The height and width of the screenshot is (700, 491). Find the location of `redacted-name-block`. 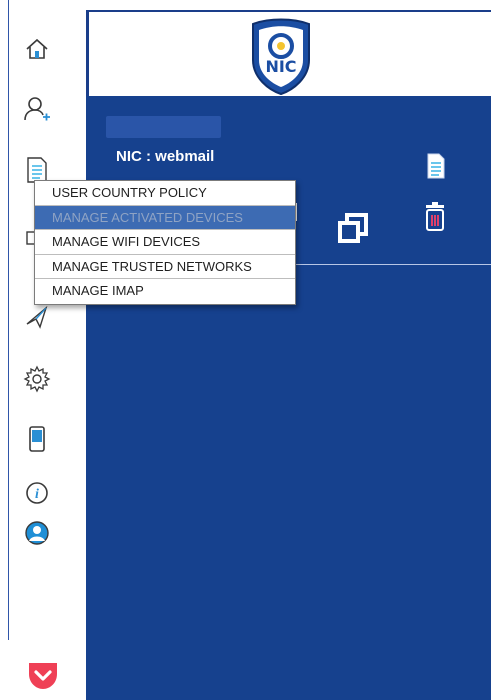

redacted-name-block is located at coordinates (163, 127).